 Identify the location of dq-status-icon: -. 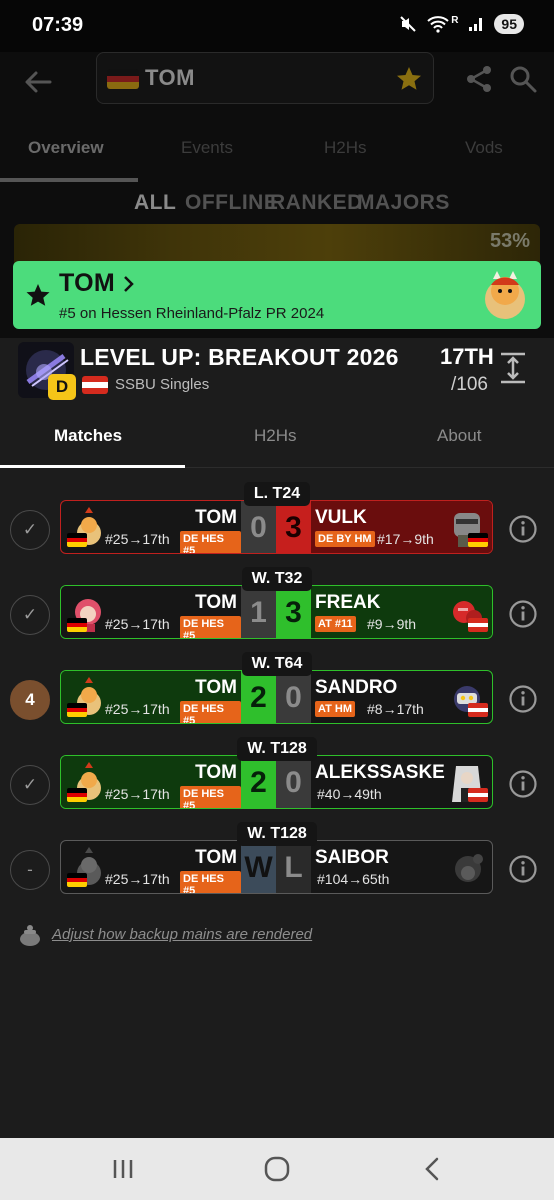
(30, 870).